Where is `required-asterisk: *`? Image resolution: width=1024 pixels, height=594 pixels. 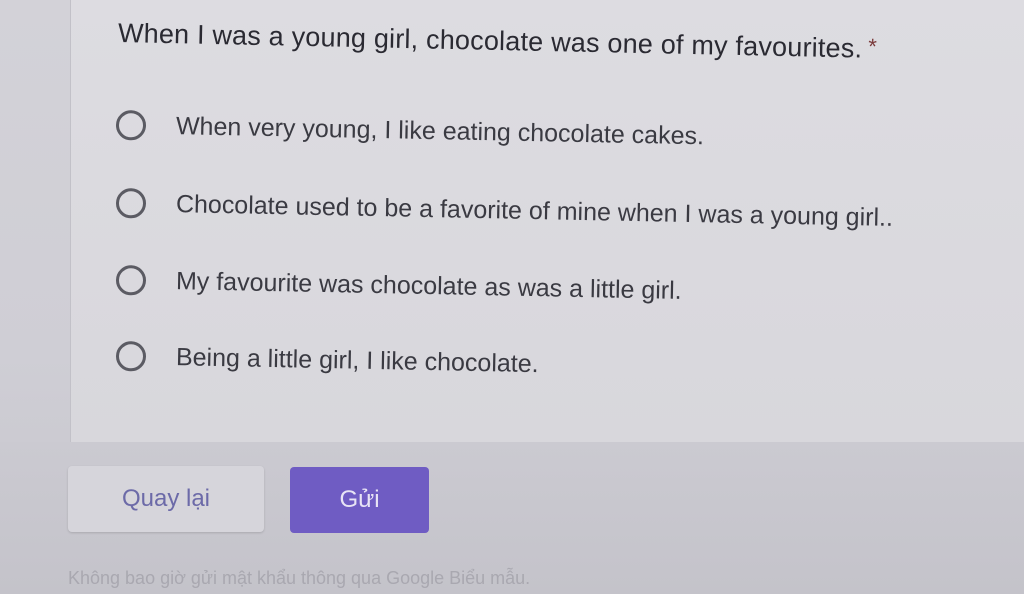
required-asterisk: * is located at coordinates (873, 46).